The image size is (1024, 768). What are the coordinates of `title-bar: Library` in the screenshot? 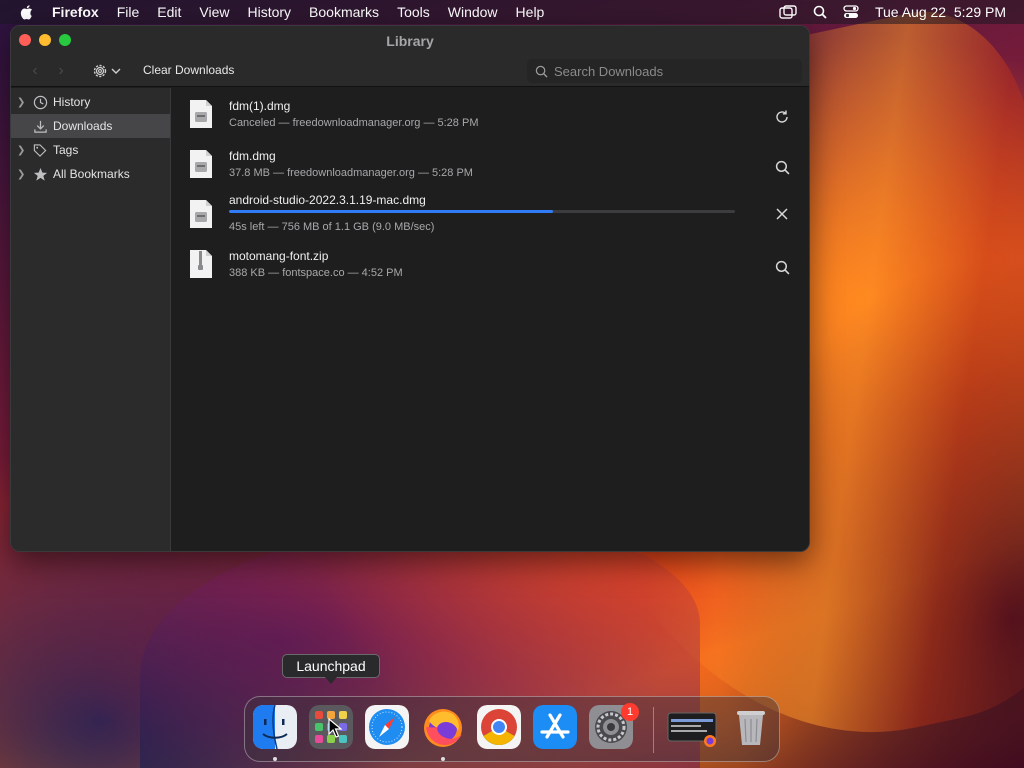 It's located at (410, 41).